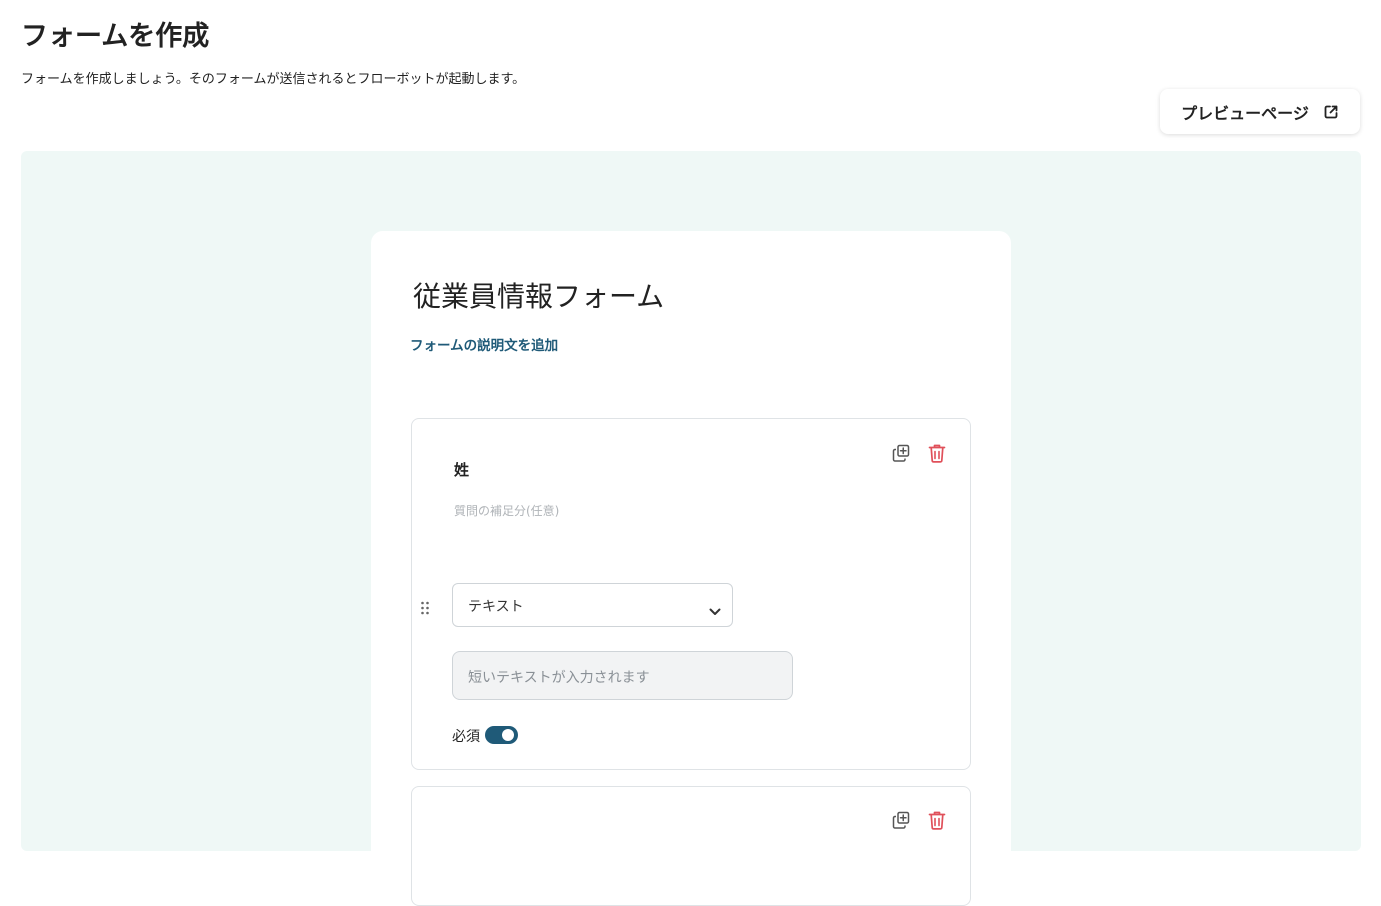 This screenshot has width=1381, height=906. I want to click on preview-button-label: プレビューページ, so click(1245, 113).